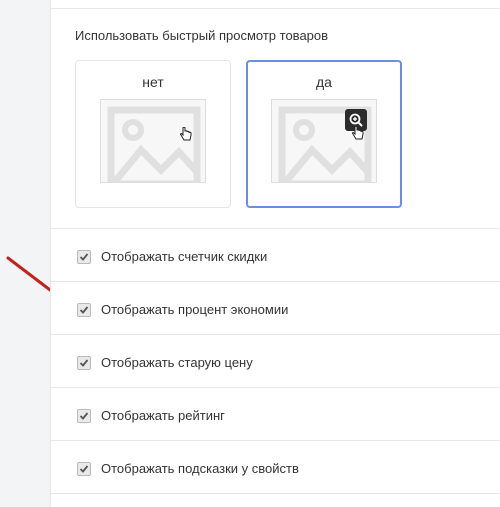  Describe the element at coordinates (184, 256) in the screenshot. I see `checkbox-label: Отображать счетчик скидки` at that location.